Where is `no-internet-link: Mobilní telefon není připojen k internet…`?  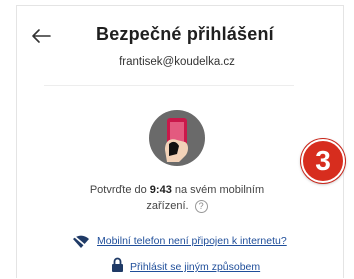
no-internet-link: Mobilní telefon není připojen k internet… is located at coordinates (192, 241).